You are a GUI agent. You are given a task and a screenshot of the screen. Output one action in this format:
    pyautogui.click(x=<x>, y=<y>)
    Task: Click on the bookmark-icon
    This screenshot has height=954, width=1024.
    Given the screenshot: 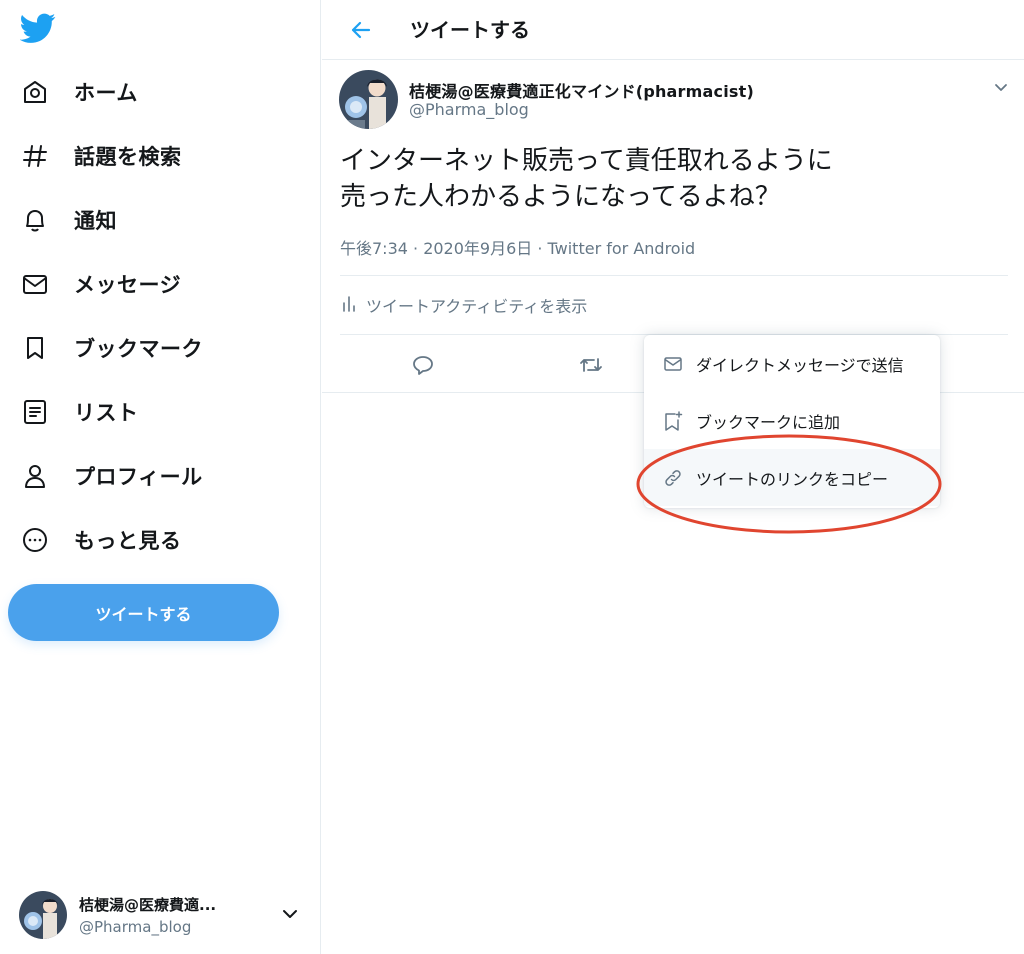 What is the action you would take?
    pyautogui.click(x=35, y=348)
    